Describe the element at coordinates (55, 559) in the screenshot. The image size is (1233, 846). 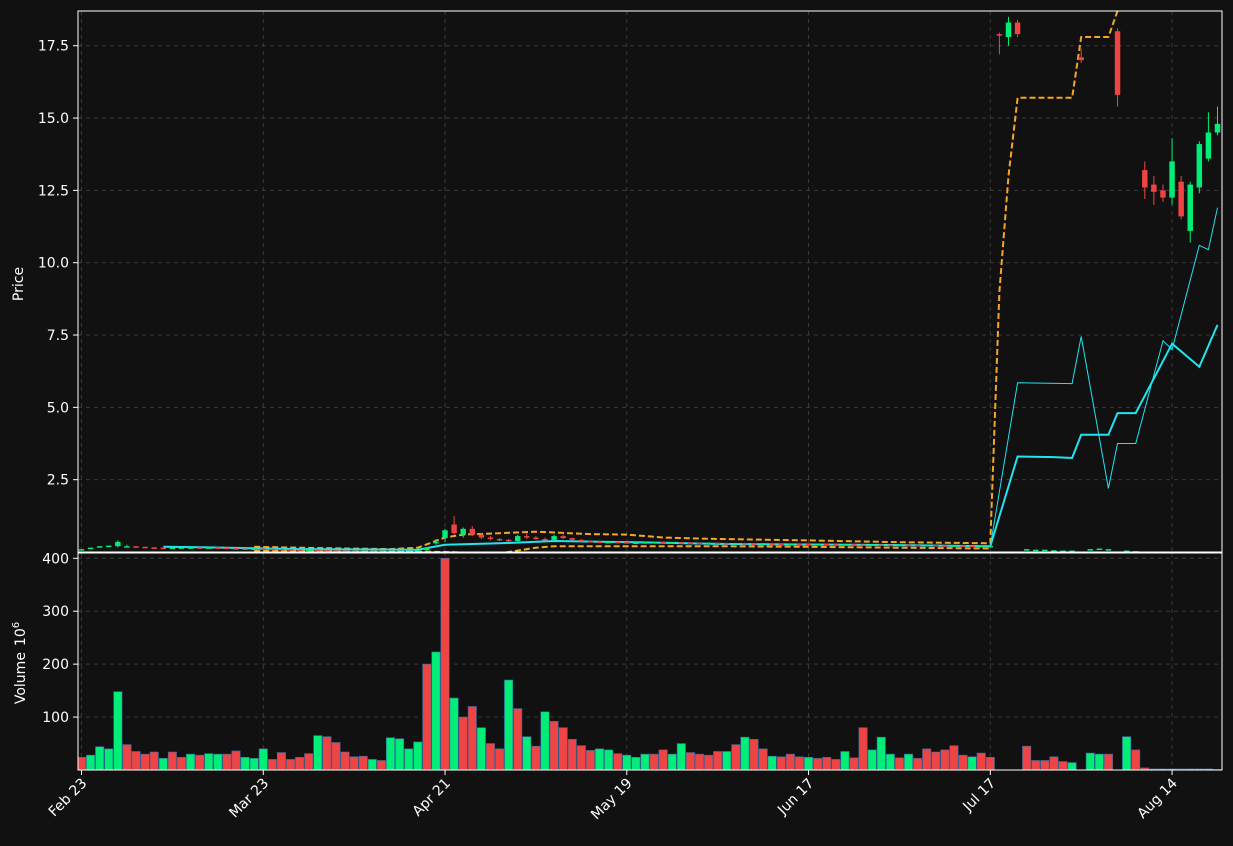
I see `volume-tick-label: 400` at that location.